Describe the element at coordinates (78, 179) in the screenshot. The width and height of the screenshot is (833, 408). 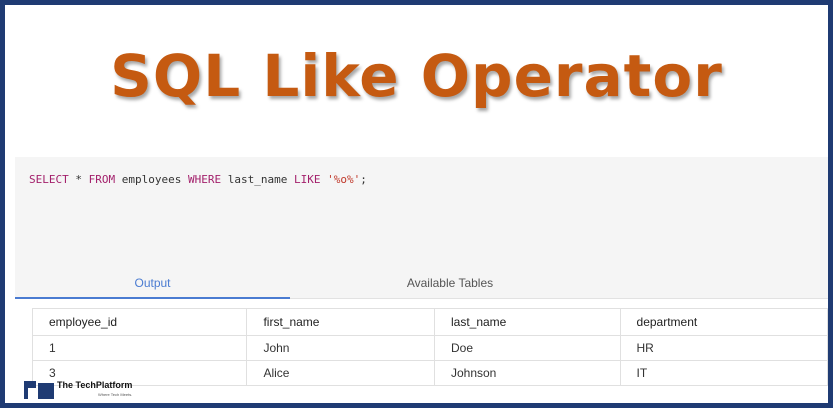
I see `select-star: *` at that location.